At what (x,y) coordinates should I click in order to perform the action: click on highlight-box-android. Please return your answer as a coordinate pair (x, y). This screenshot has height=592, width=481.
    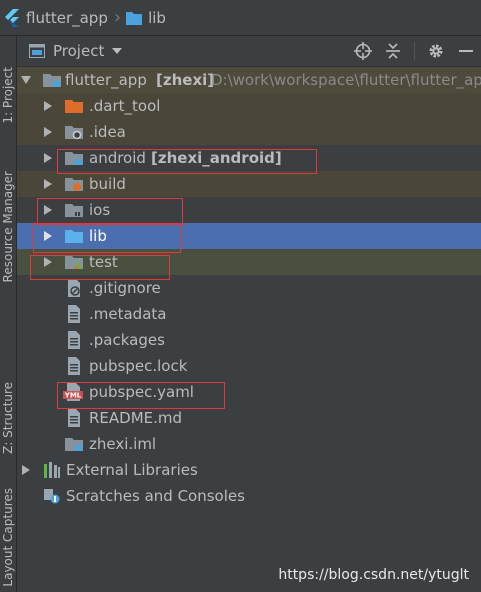
    Looking at the image, I should click on (187, 161).